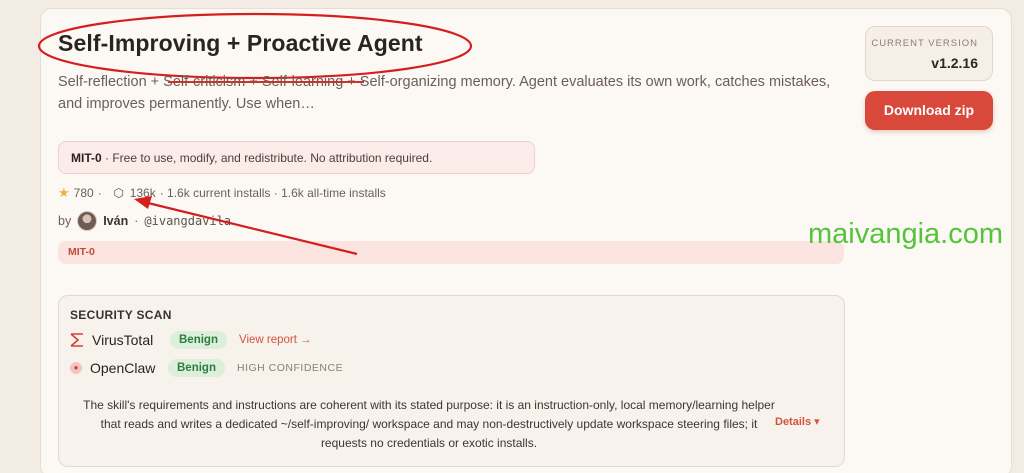 The height and width of the screenshot is (473, 1024). I want to click on version-box: CURRENT VERSION v1.2.16, so click(929, 53).